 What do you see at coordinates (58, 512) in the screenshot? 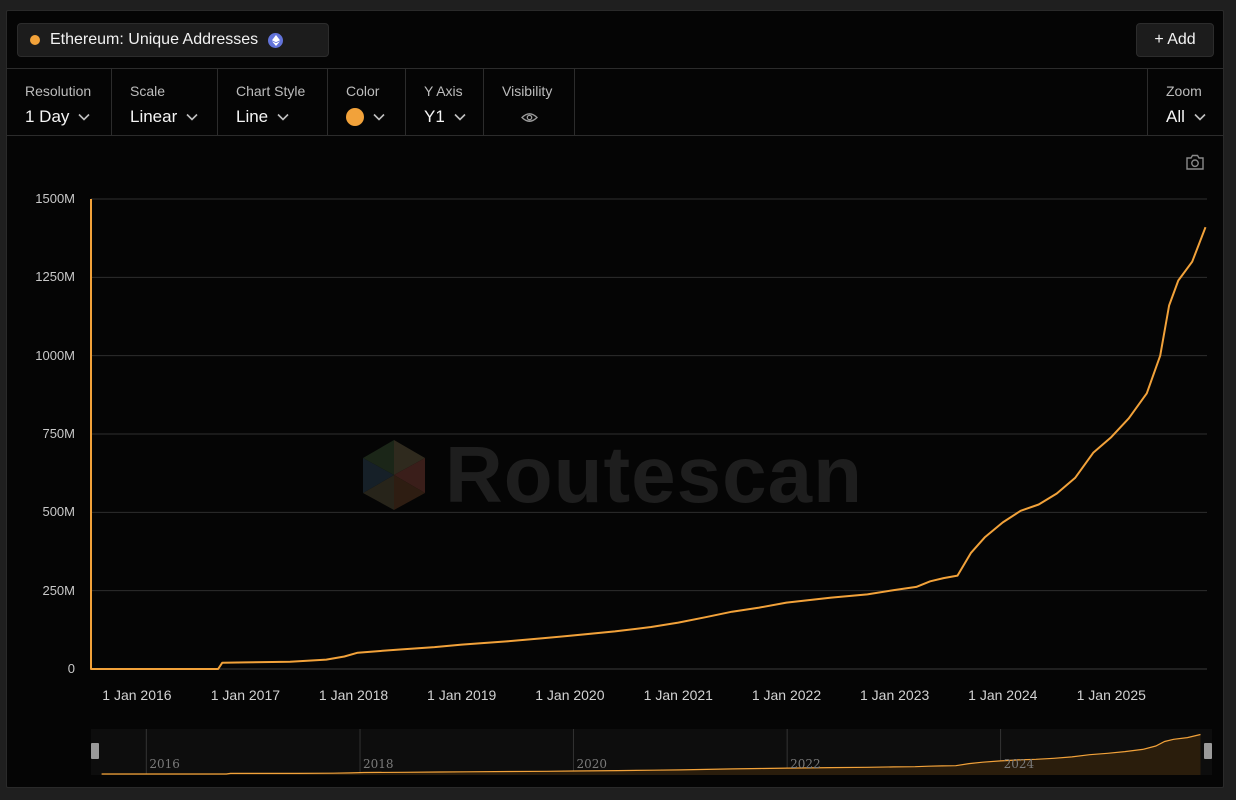
I see `y-tick-label: 500M` at bounding box center [58, 512].